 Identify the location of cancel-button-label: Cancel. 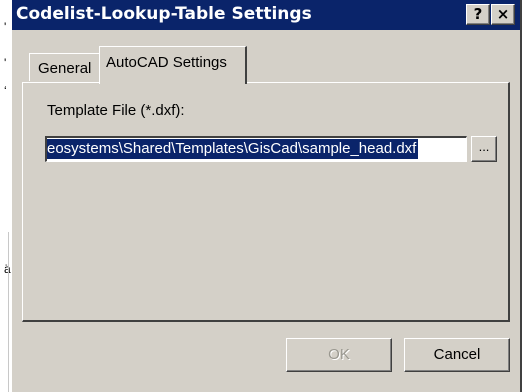
(457, 354).